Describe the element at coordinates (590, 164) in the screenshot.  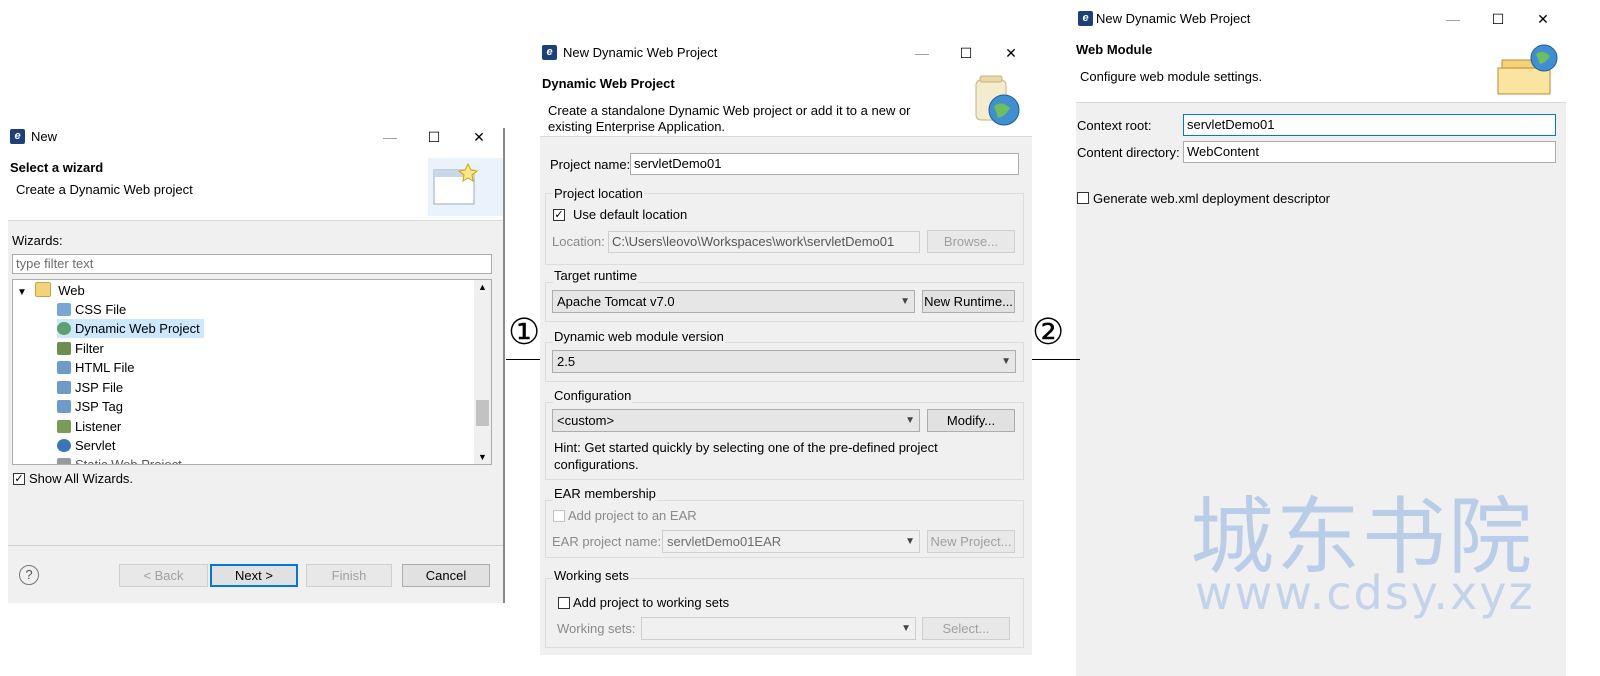
I see `project-name-label: Project name:` at that location.